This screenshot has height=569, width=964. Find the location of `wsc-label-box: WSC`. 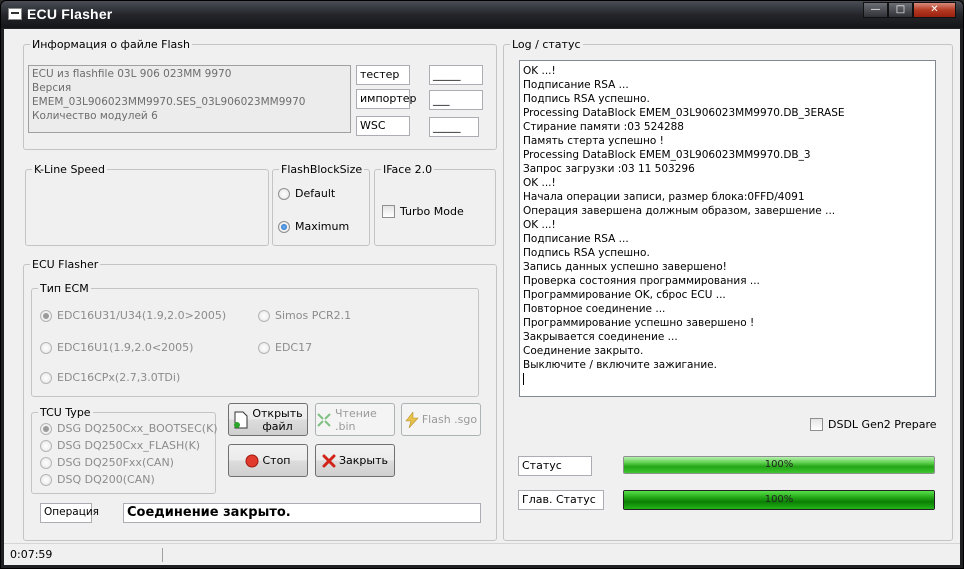

wsc-label-box: WSC is located at coordinates (383, 126).